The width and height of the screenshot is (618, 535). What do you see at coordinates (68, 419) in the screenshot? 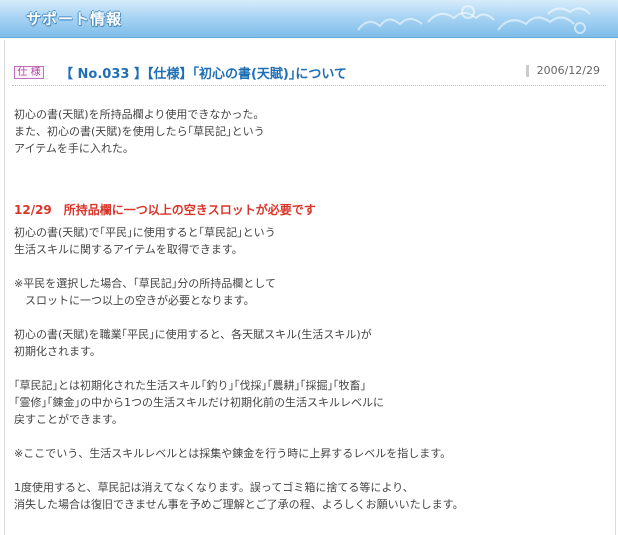
I see `body-line: 戻すことができます。` at bounding box center [68, 419].